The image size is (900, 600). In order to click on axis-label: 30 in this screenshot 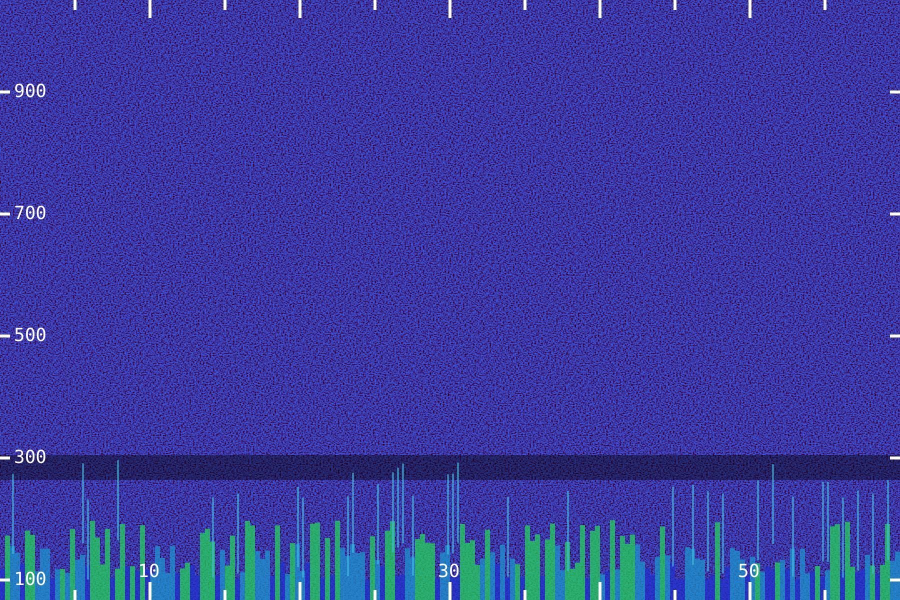, I will do `click(449, 572)`.